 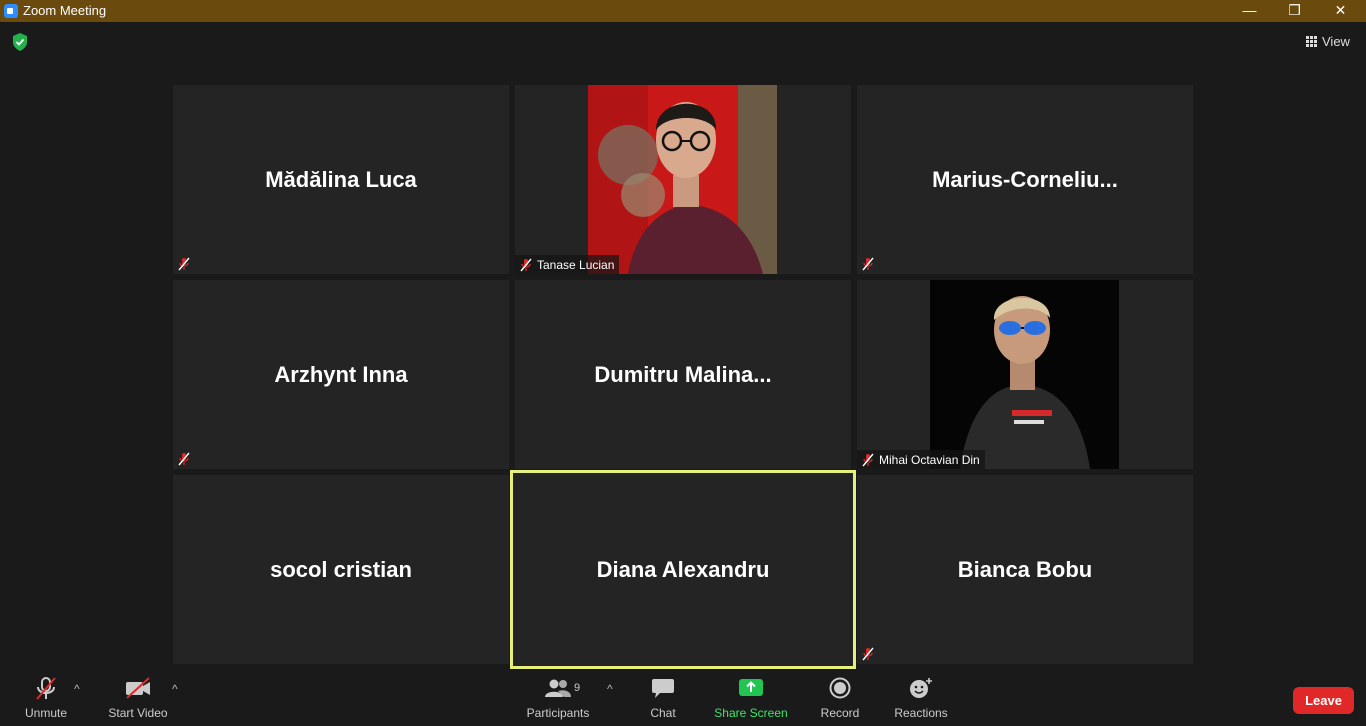 I want to click on window-title: Zoom Meeting, so click(x=65, y=10).